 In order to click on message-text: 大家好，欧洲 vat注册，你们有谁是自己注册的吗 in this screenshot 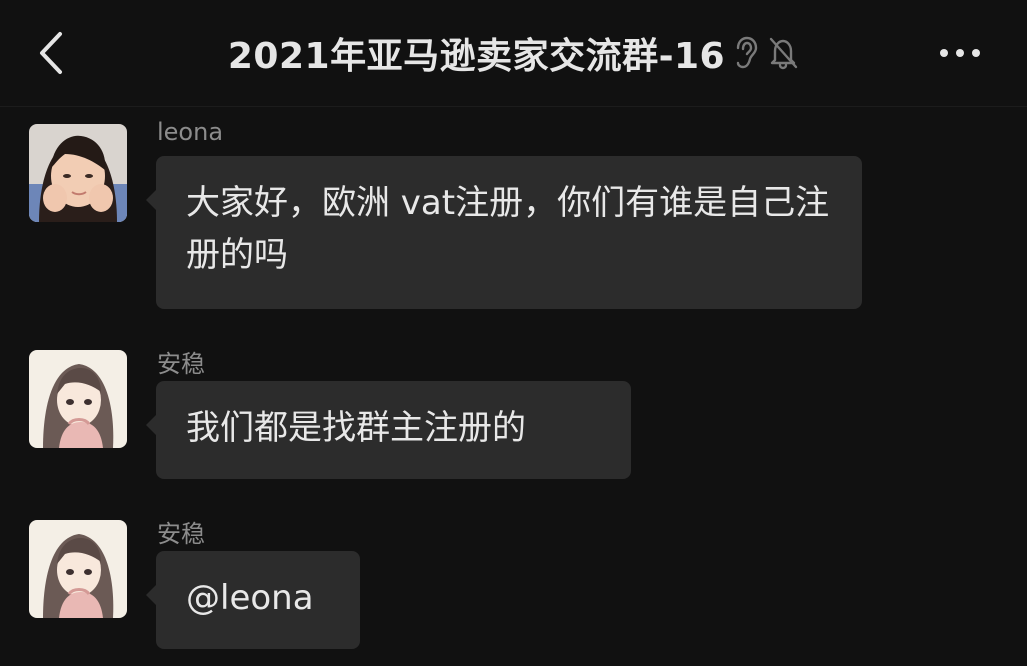, I will do `click(508, 229)`.